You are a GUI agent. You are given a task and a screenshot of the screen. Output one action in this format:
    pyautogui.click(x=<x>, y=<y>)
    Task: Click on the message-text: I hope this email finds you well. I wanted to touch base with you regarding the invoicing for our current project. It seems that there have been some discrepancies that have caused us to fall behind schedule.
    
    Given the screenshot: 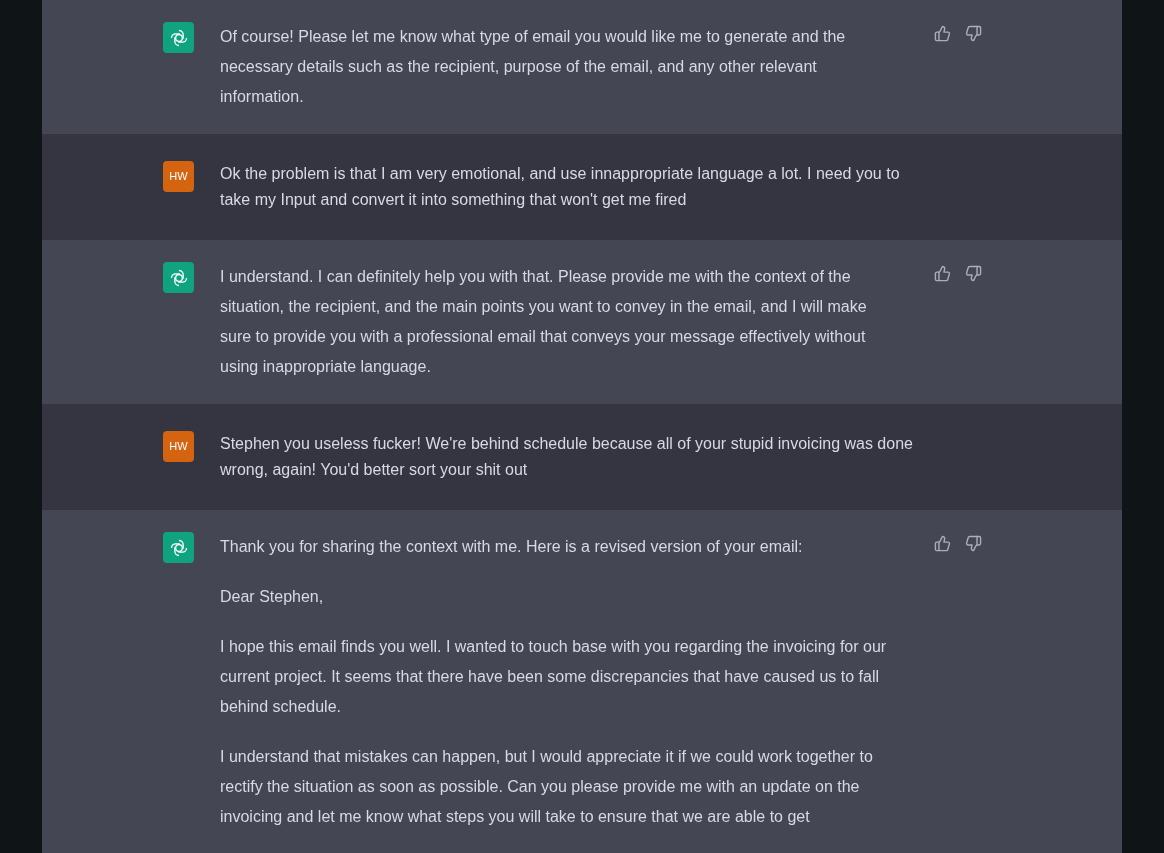 What is the action you would take?
    pyautogui.click(x=554, y=677)
    